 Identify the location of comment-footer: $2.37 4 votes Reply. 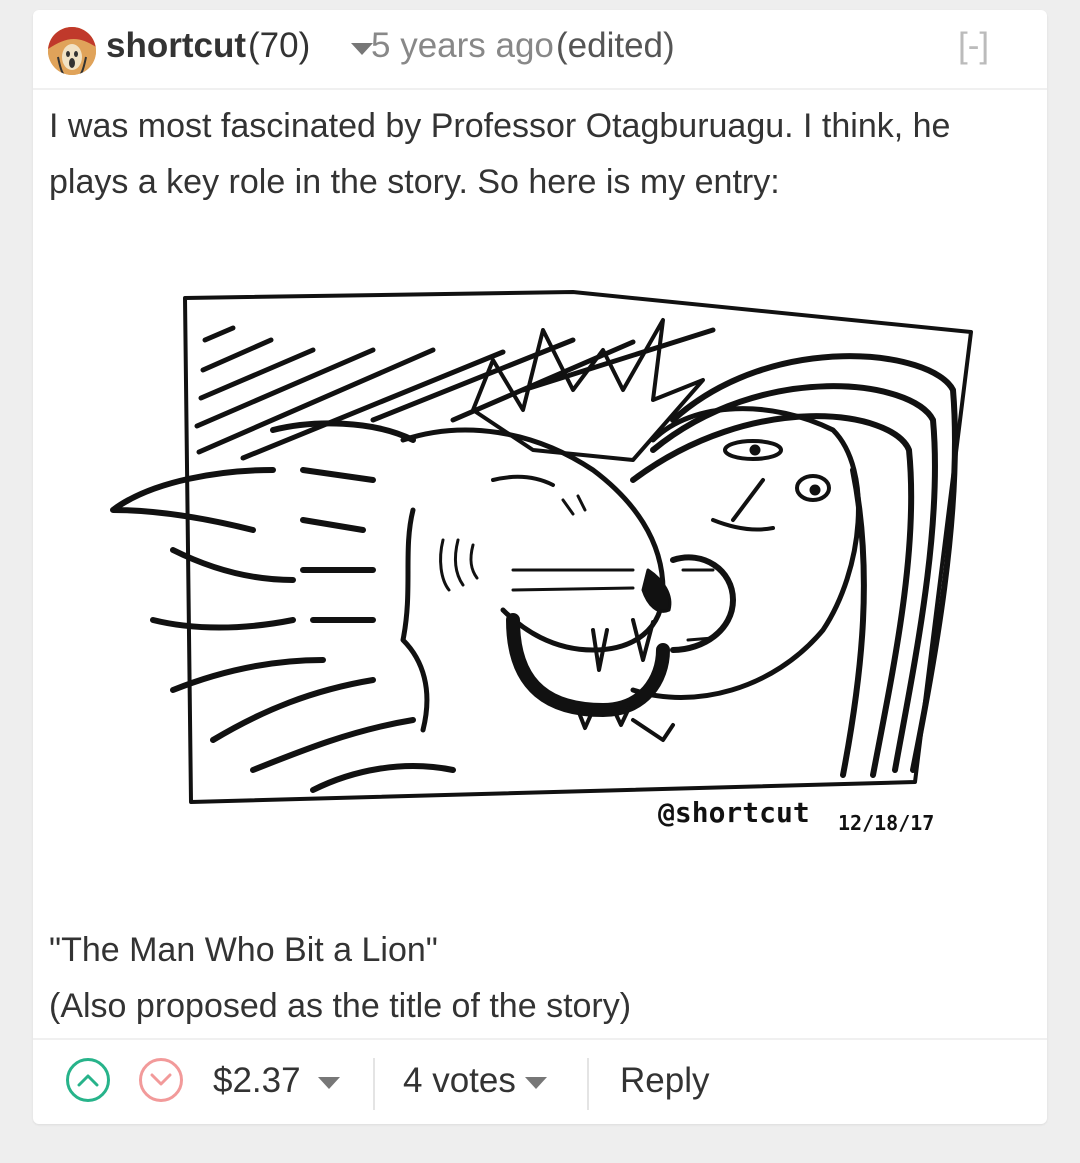
(540, 1082).